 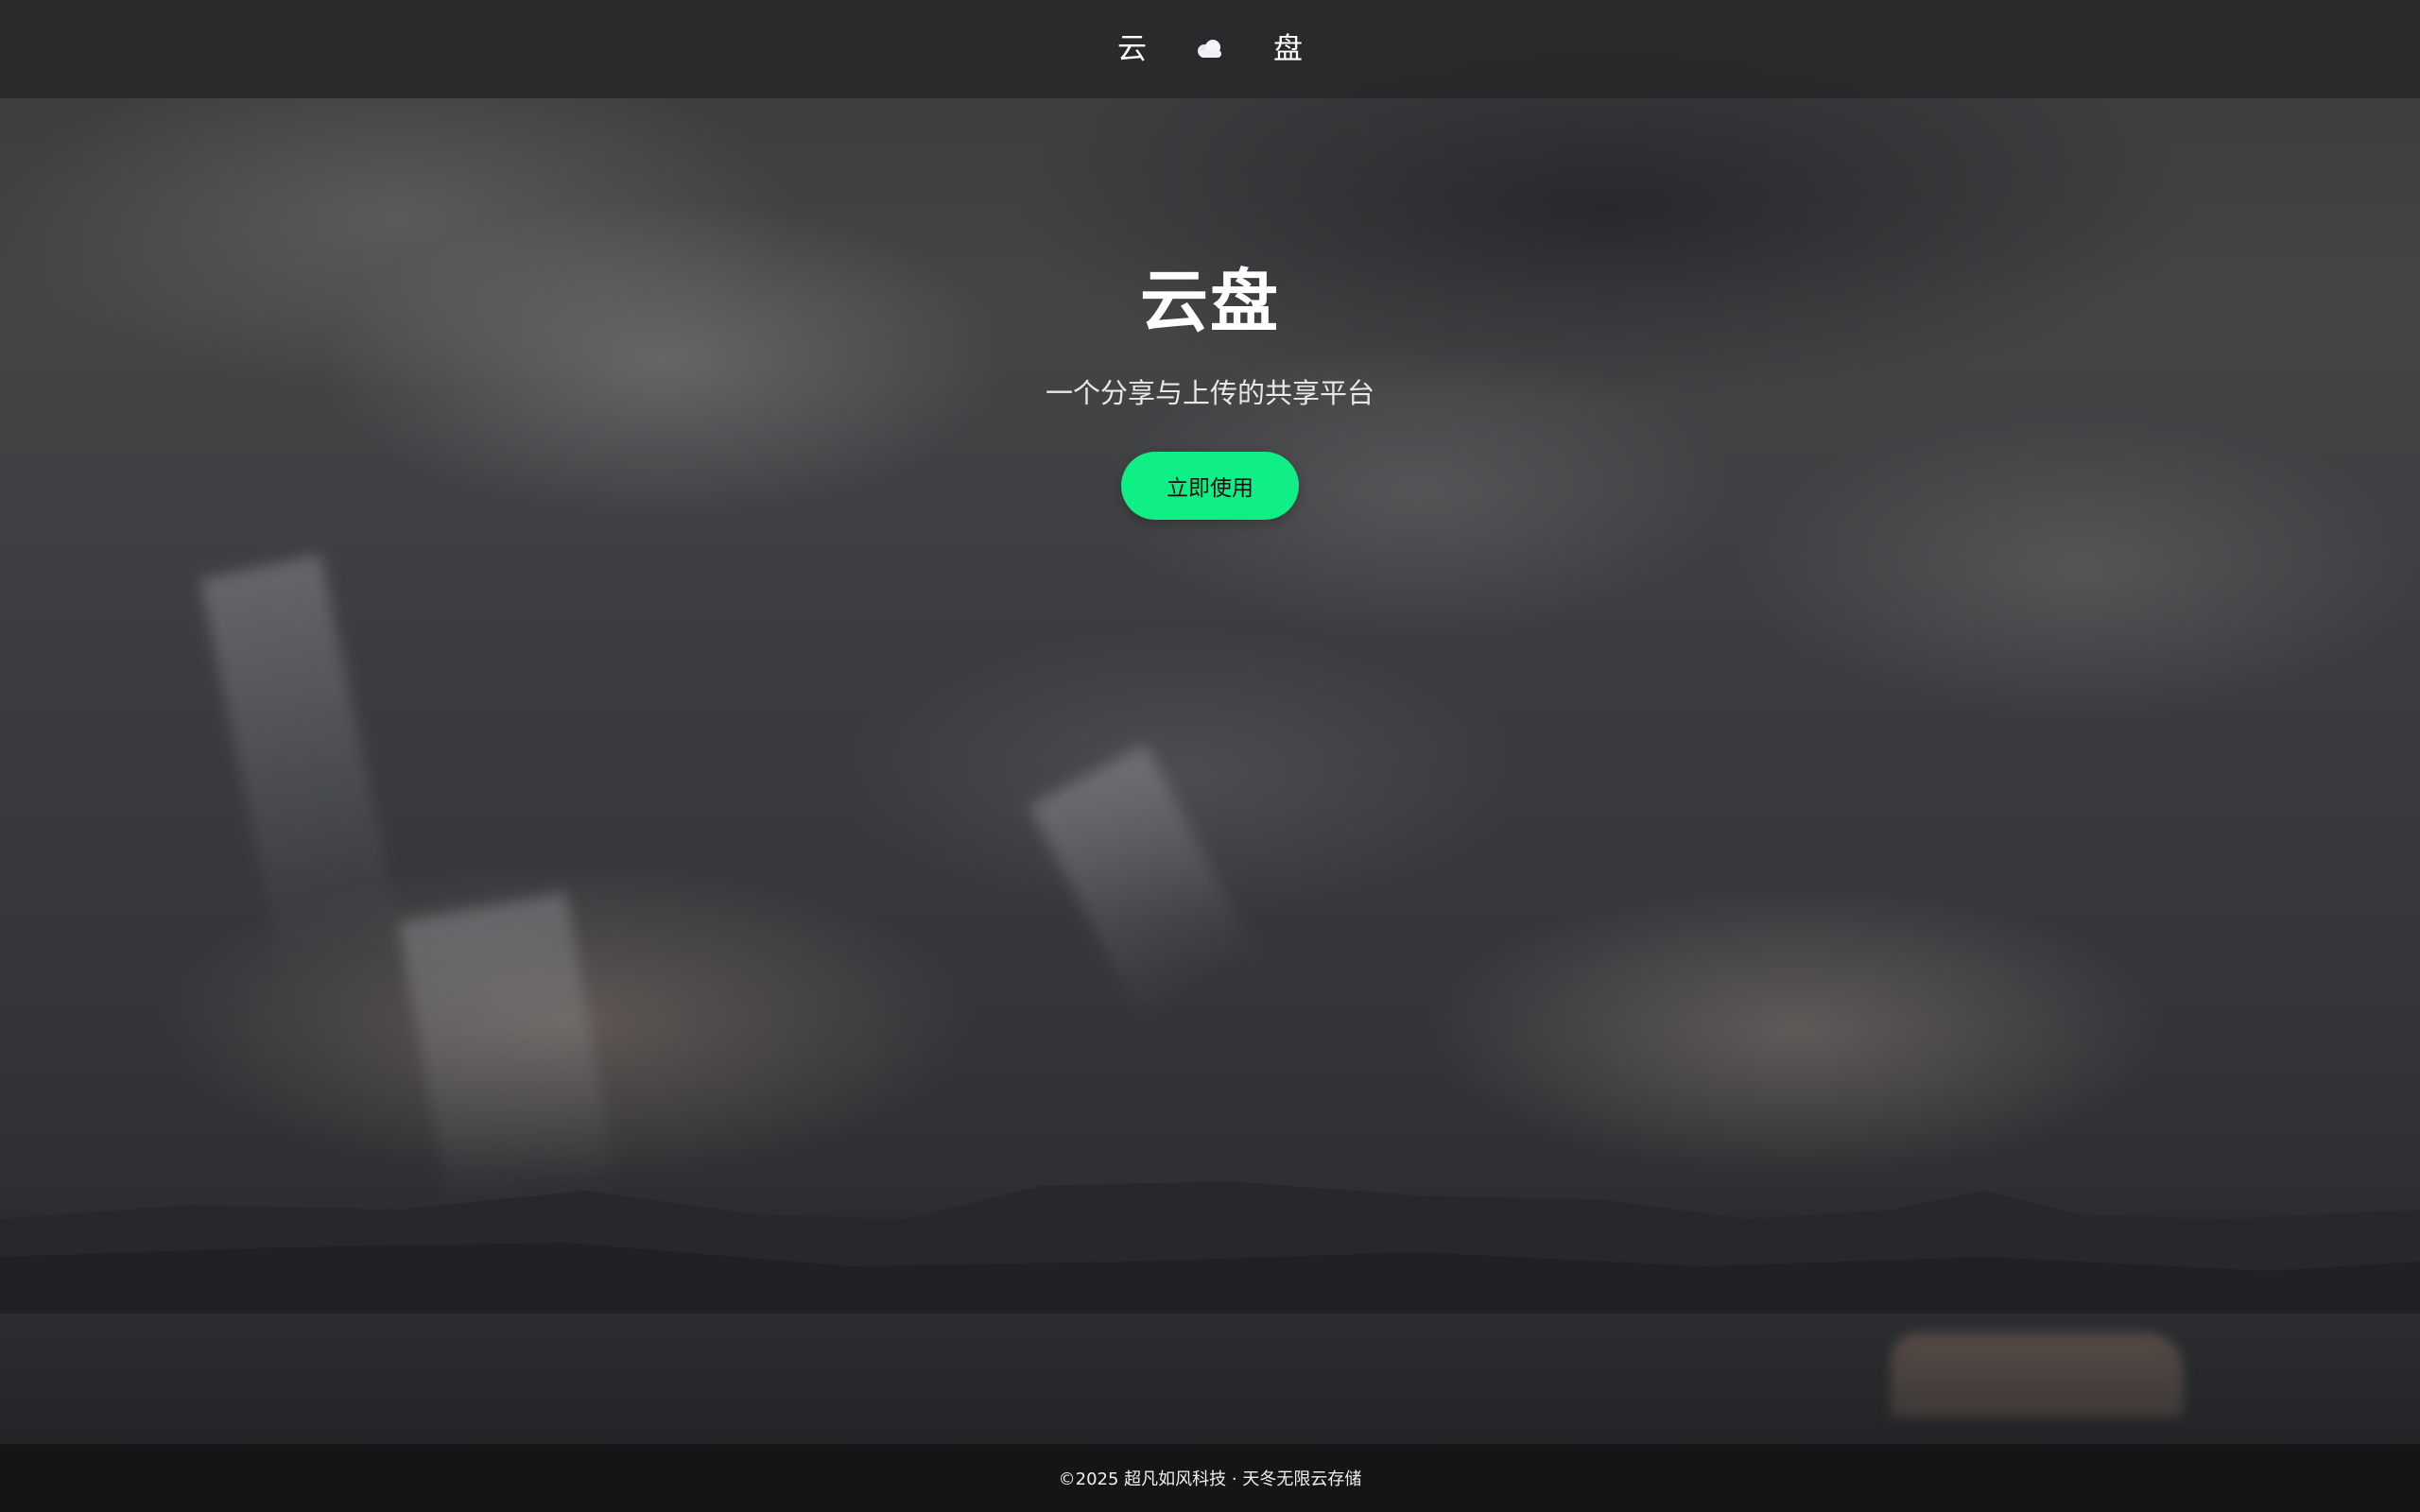 What do you see at coordinates (1210, 393) in the screenshot?
I see `hero-subtitle: 一个分享与上传的共享平台` at bounding box center [1210, 393].